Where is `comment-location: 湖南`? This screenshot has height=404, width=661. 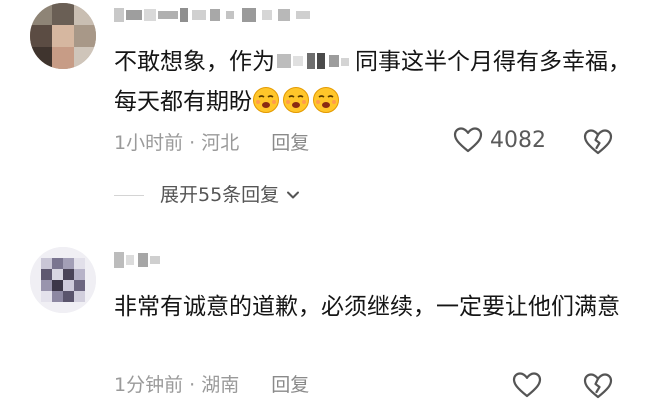 comment-location: 湖南 is located at coordinates (220, 385).